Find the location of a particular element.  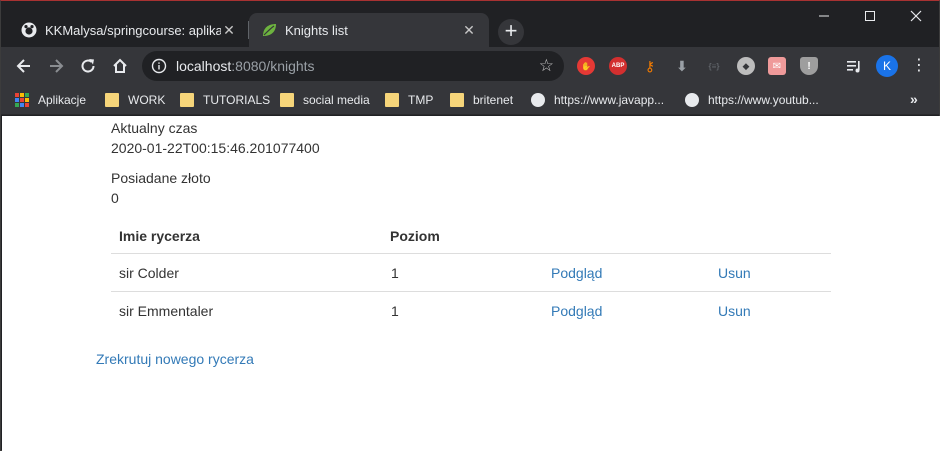

minimize-button is located at coordinates (824, 16).